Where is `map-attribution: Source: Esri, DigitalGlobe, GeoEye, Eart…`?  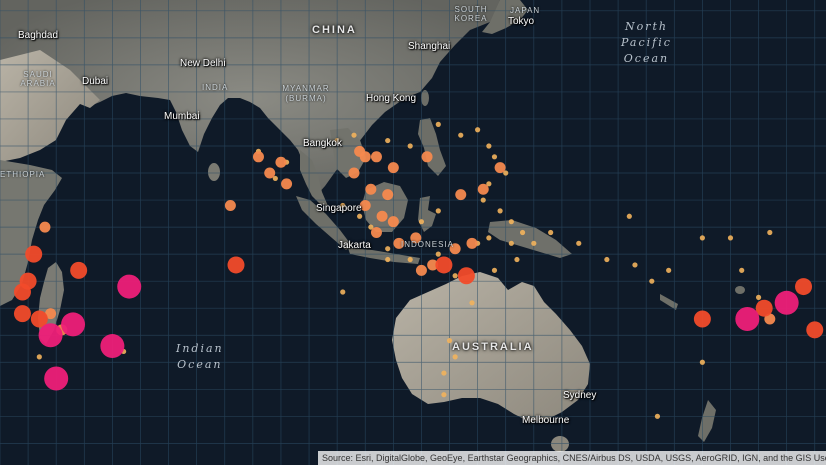
map-attribution: Source: Esri, DigitalGlobe, GeoEye, Eart… is located at coordinates (572, 458).